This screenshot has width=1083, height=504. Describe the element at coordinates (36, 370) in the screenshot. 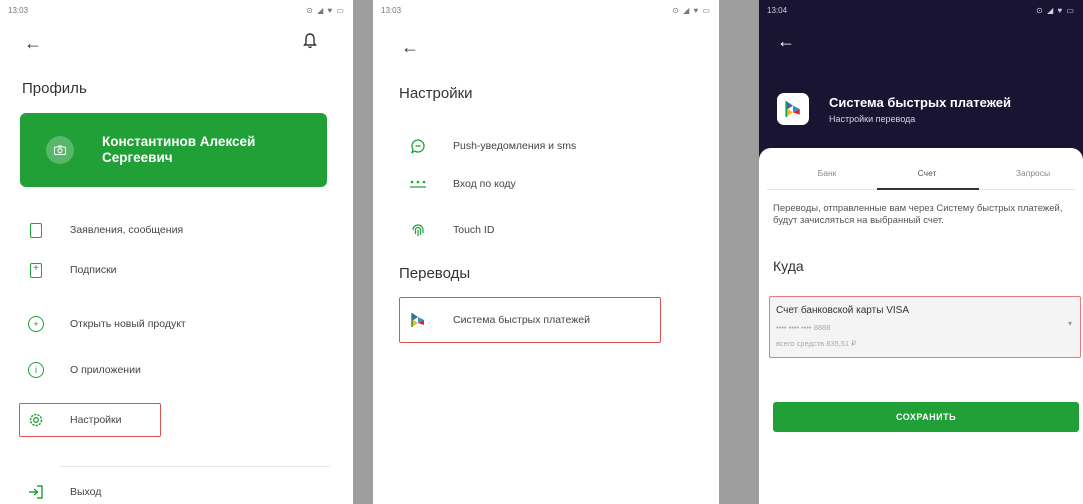

I see `info-icon: i` at that location.